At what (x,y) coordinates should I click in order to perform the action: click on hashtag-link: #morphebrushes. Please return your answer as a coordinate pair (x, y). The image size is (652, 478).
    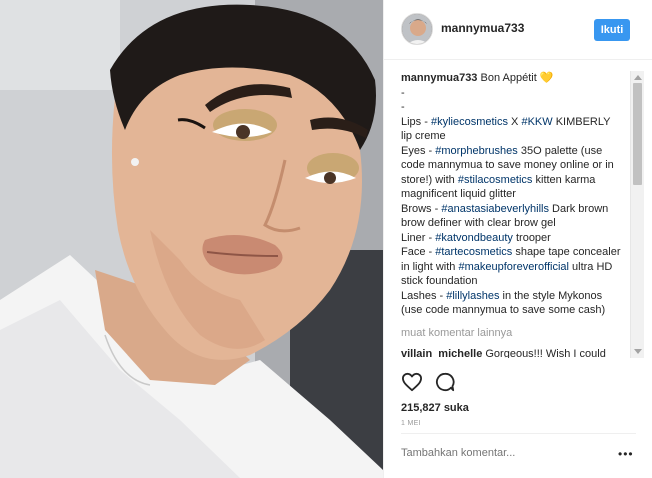
    Looking at the image, I should click on (476, 151).